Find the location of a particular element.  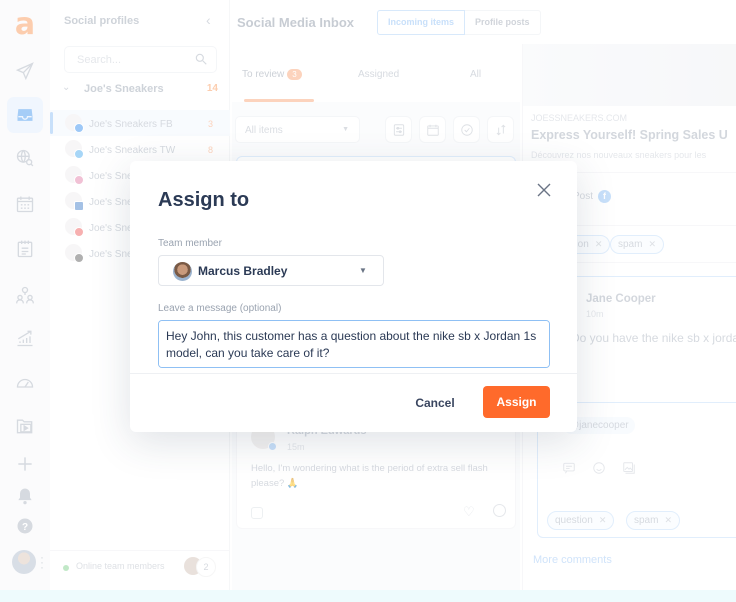

team-member-label: Team member is located at coordinates (190, 243).